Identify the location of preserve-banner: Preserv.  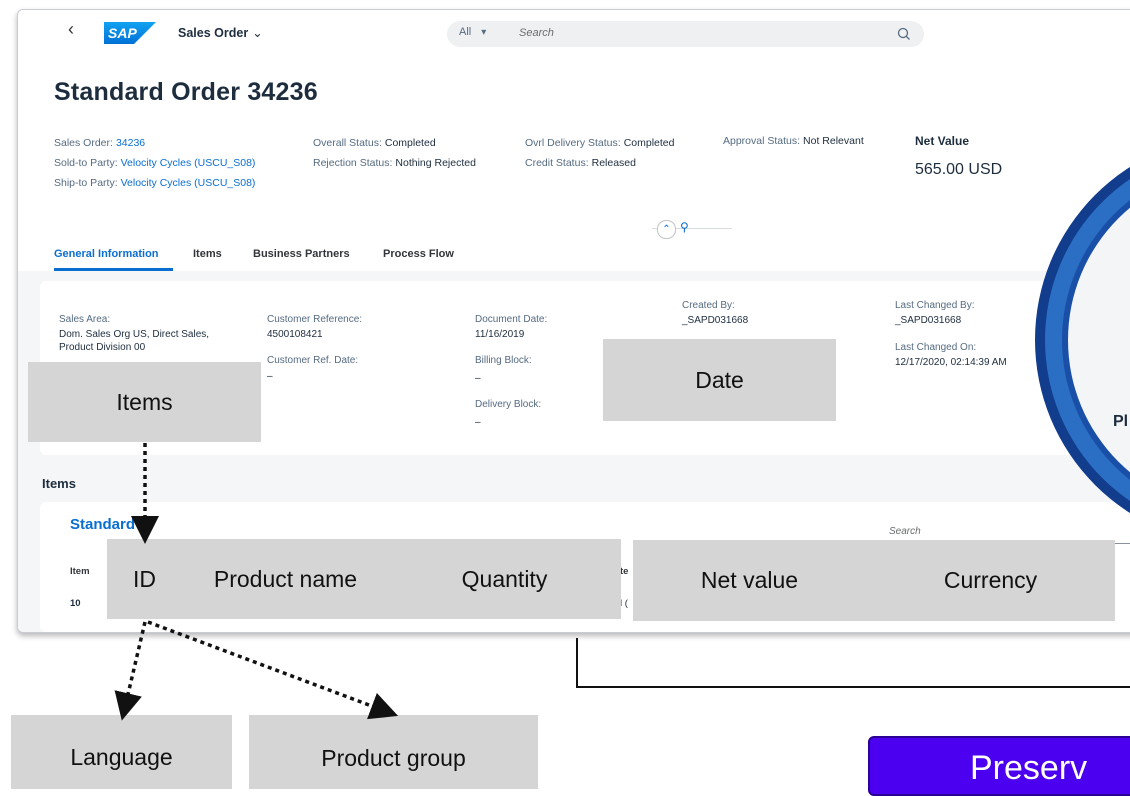
(999, 766).